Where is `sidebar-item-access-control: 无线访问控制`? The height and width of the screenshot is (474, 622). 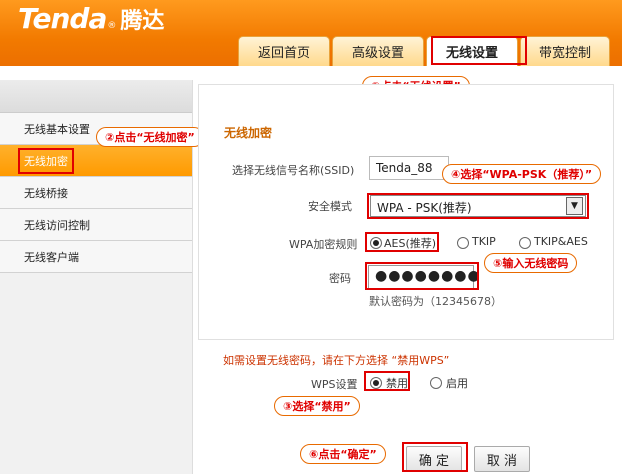
sidebar-item-access-control: 无线访问控制 is located at coordinates (96, 225).